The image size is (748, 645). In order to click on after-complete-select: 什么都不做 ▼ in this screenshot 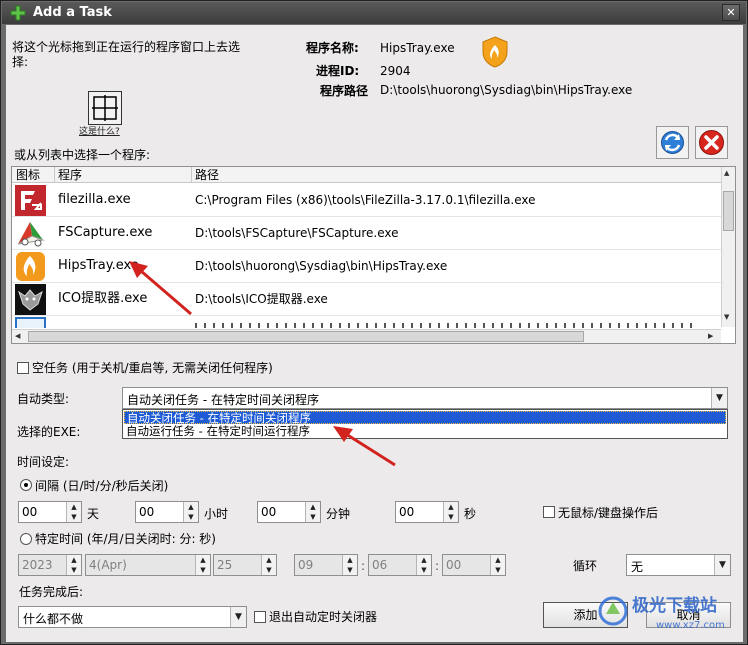, I will do `click(132, 617)`.